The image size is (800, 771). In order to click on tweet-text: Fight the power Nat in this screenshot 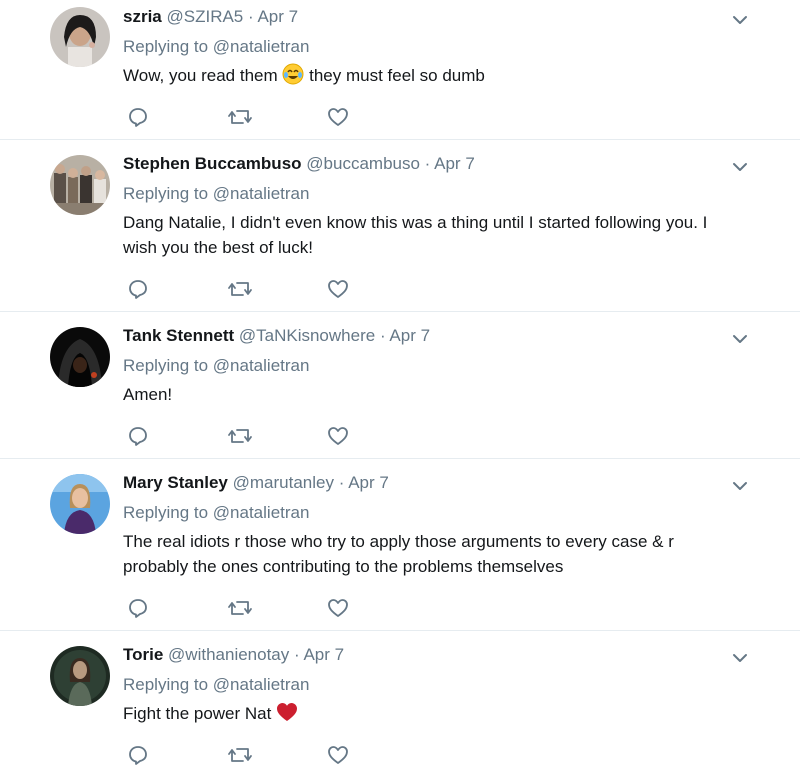, I will do `click(431, 715)`.